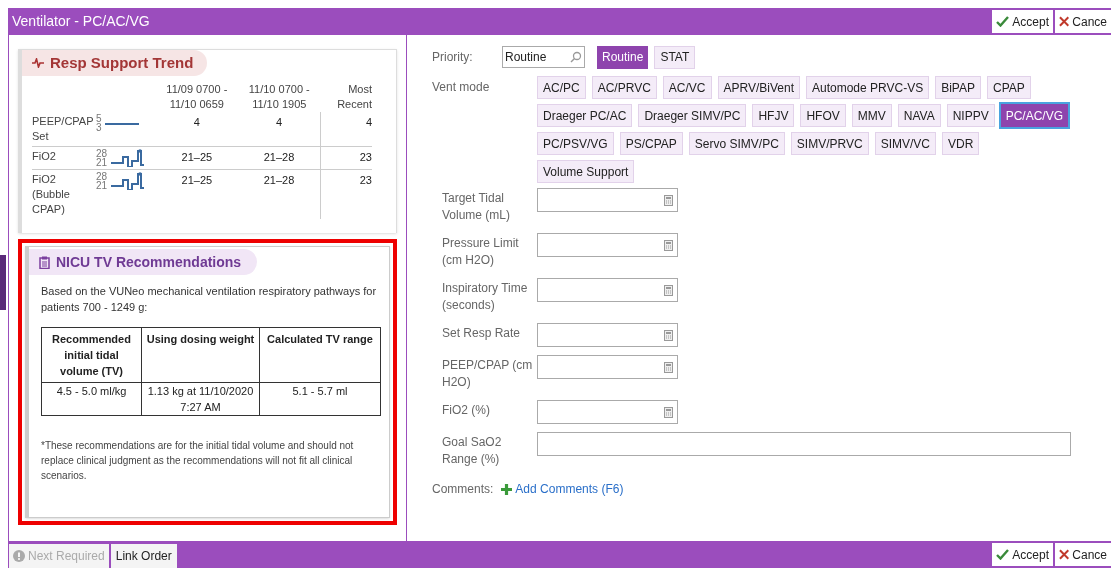 The height and width of the screenshot is (568, 1111). What do you see at coordinates (961, 143) in the screenshot?
I see `option-button: VDR` at bounding box center [961, 143].